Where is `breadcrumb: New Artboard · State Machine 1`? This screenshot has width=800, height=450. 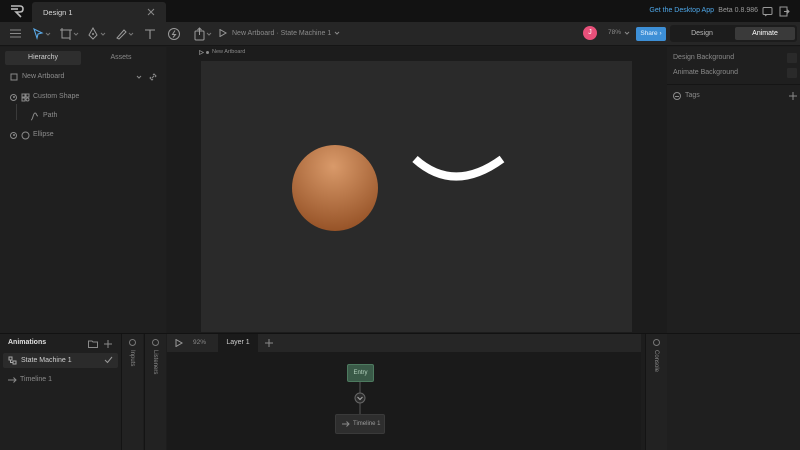 breadcrumb: New Artboard · State Machine 1 is located at coordinates (279, 33).